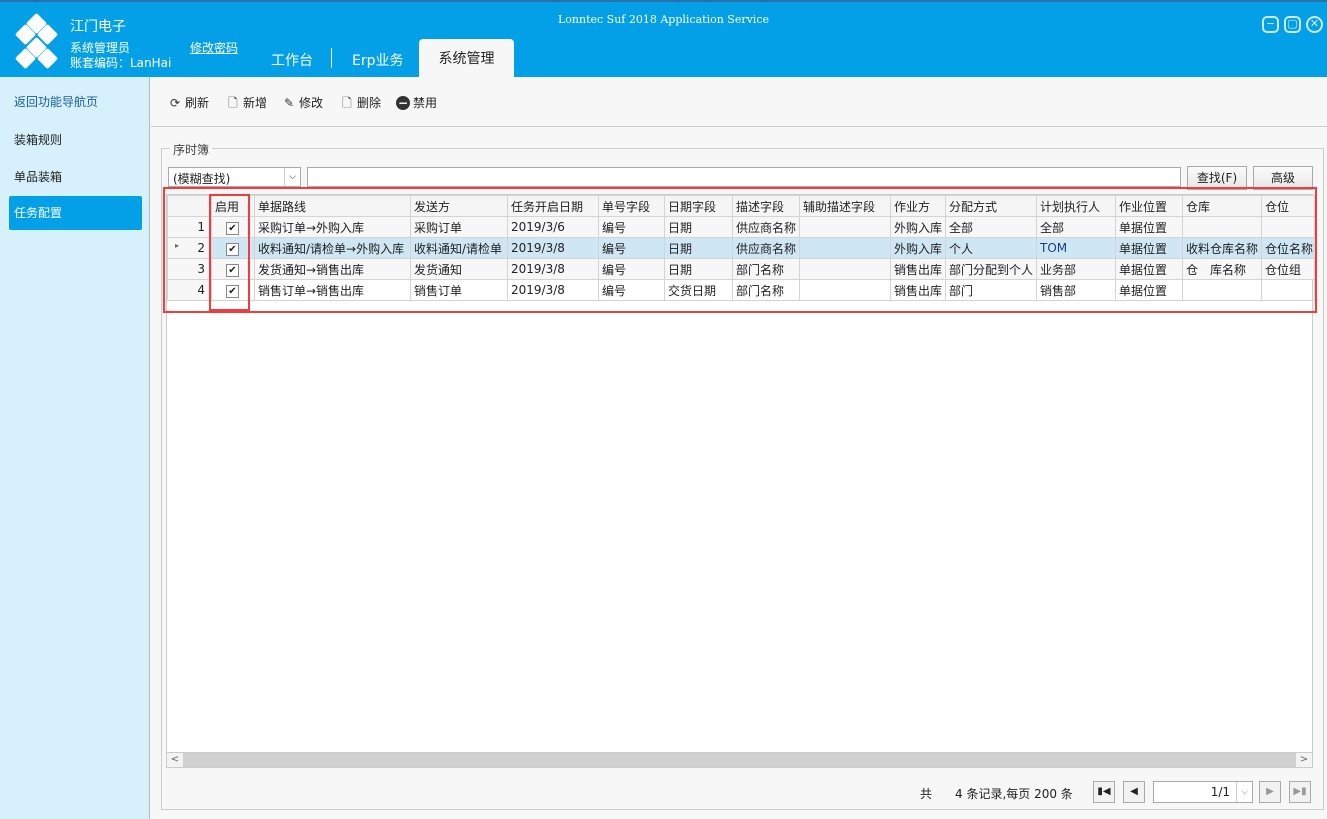 The image size is (1327, 819). I want to click on minimize-icon: −, so click(1270, 24).